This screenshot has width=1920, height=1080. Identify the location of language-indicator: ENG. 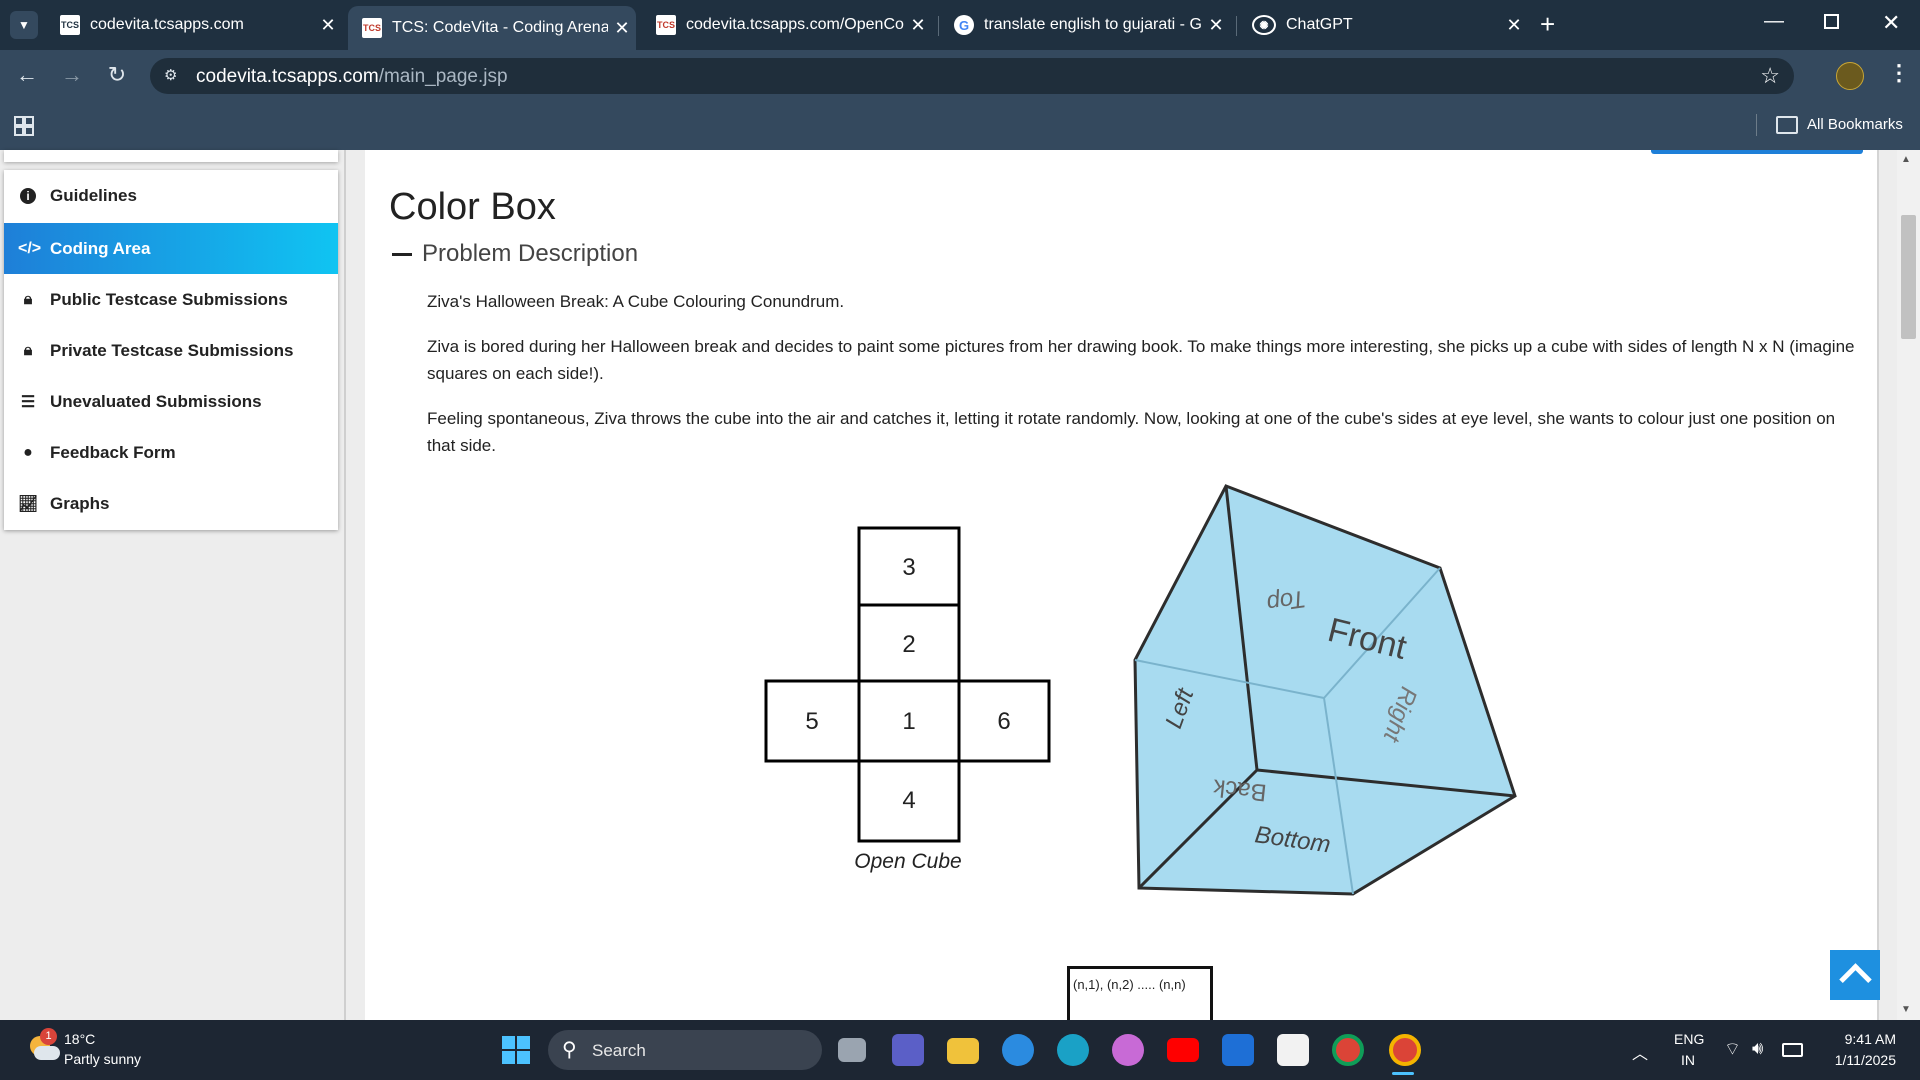
(1689, 1039).